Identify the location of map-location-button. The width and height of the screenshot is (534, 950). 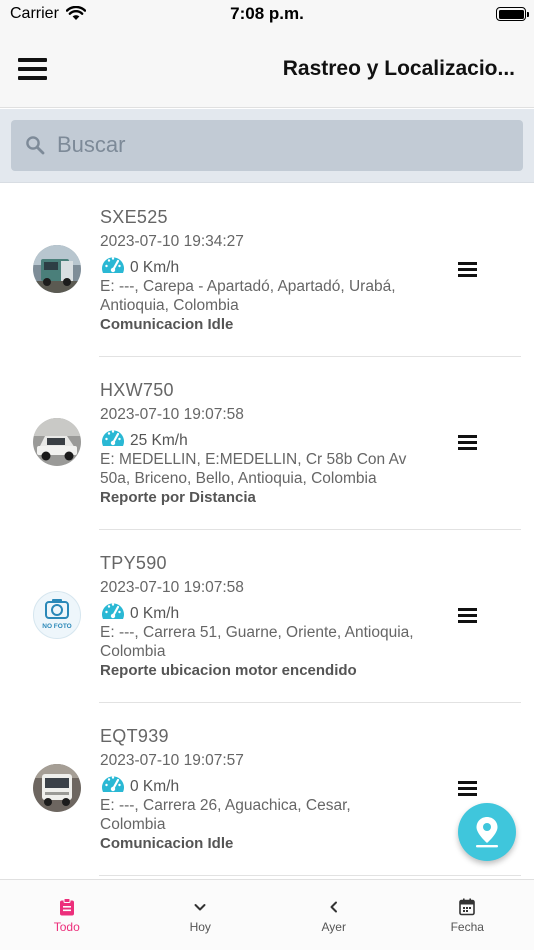
(487, 832).